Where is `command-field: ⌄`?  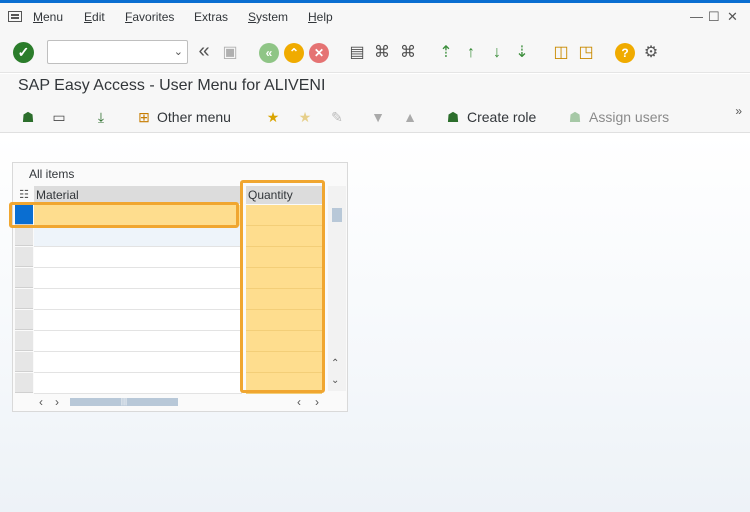 command-field: ⌄ is located at coordinates (117, 52).